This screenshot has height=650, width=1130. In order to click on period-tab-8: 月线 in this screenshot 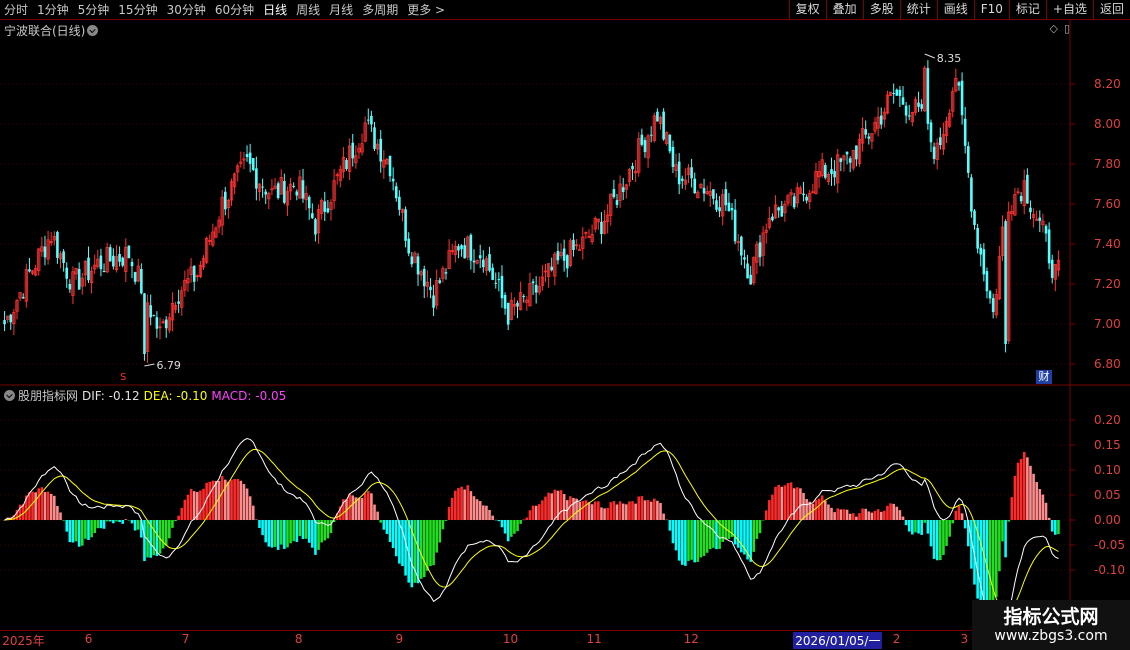, I will do `click(341, 10)`.